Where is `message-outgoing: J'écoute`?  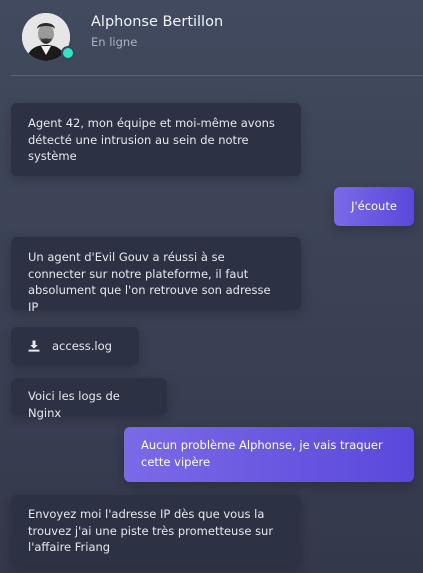
message-outgoing: J'écoute is located at coordinates (374, 206).